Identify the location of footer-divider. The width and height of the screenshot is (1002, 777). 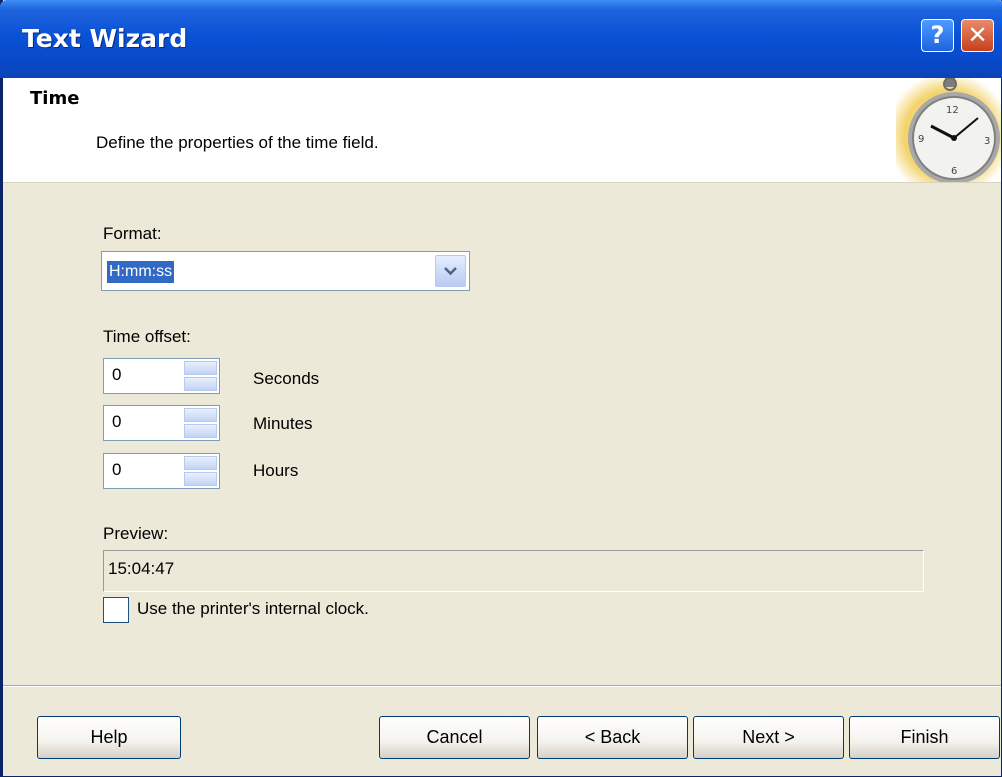
(502, 686).